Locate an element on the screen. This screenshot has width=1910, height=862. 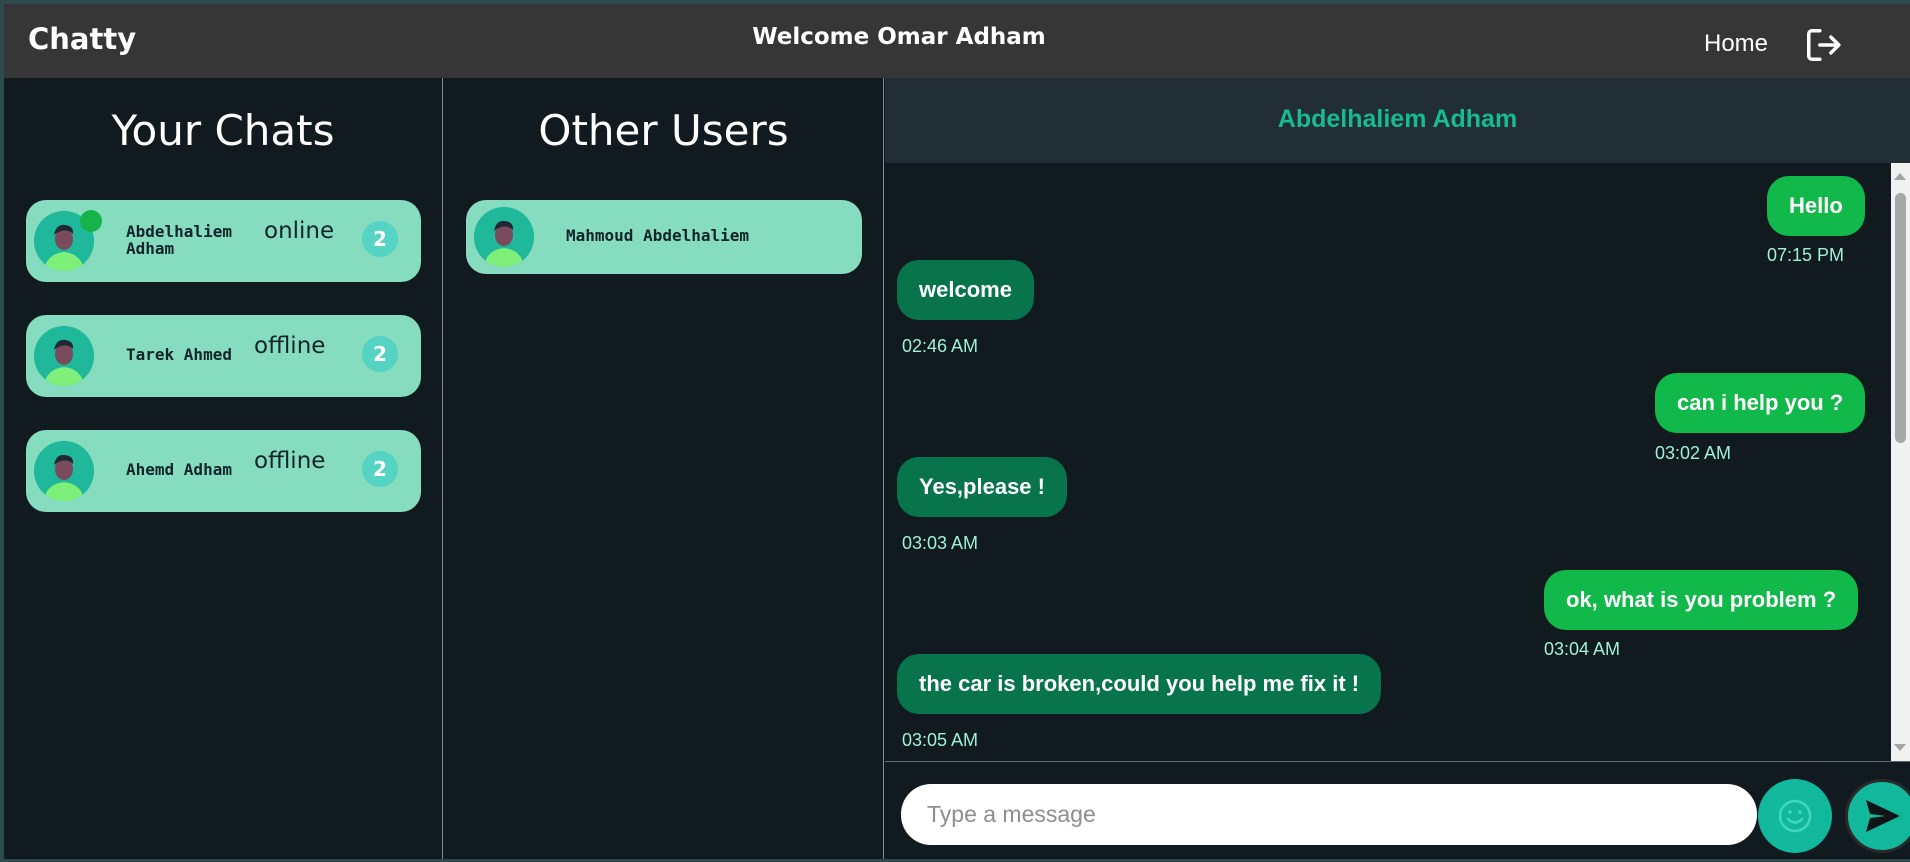
emoji-icon is located at coordinates (1795, 816).